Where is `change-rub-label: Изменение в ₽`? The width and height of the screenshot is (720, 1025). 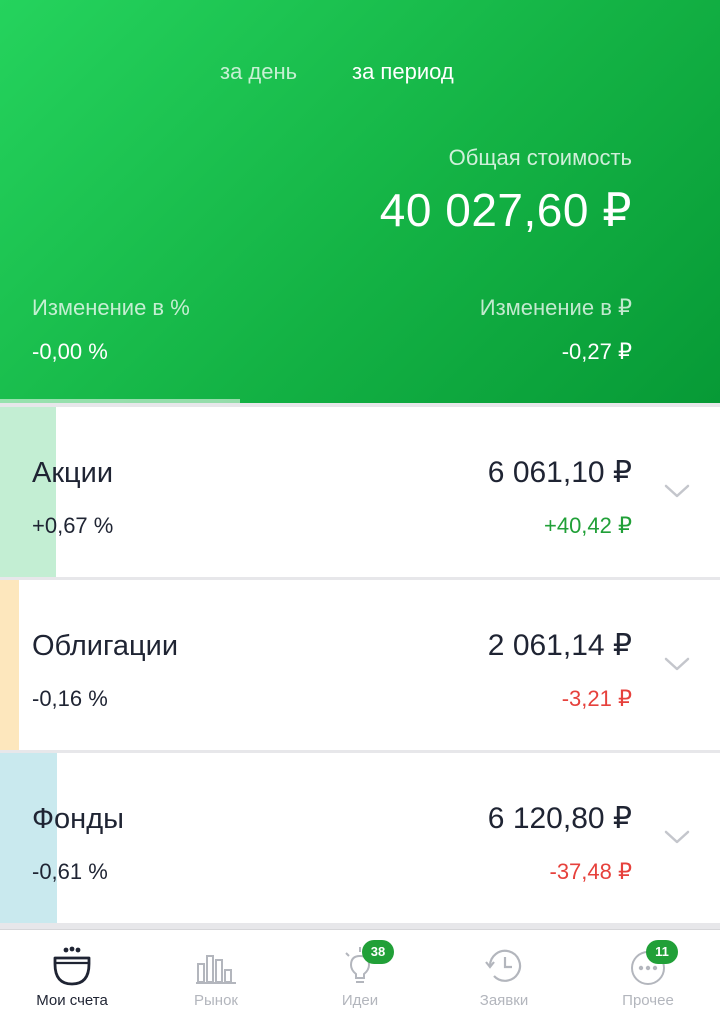
change-rub-label: Изменение в ₽ is located at coordinates (555, 307).